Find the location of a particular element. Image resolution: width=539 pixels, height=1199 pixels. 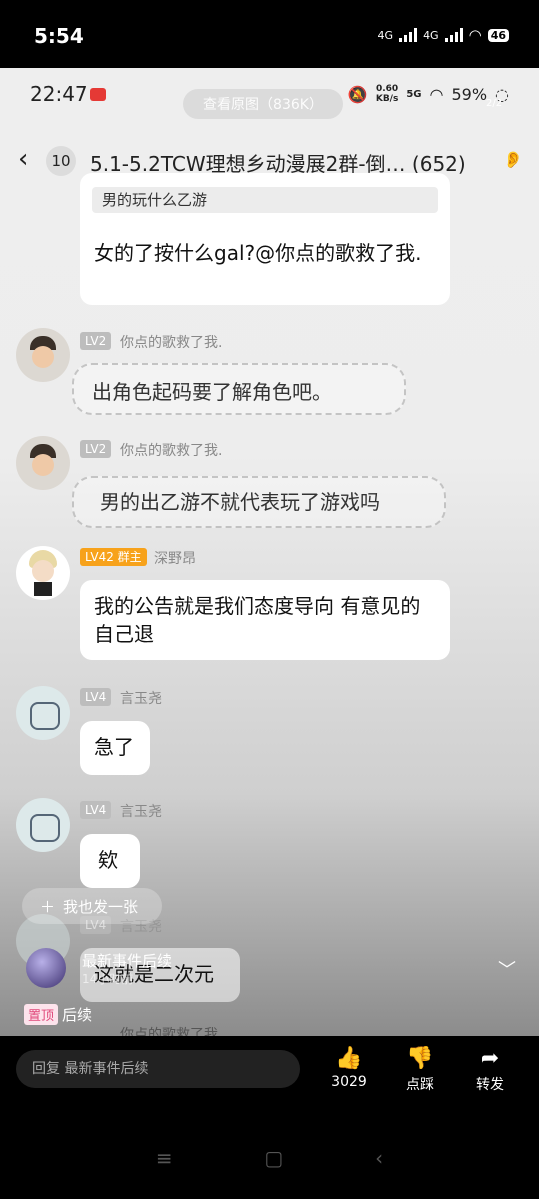

event-avatar is located at coordinates (46, 968).